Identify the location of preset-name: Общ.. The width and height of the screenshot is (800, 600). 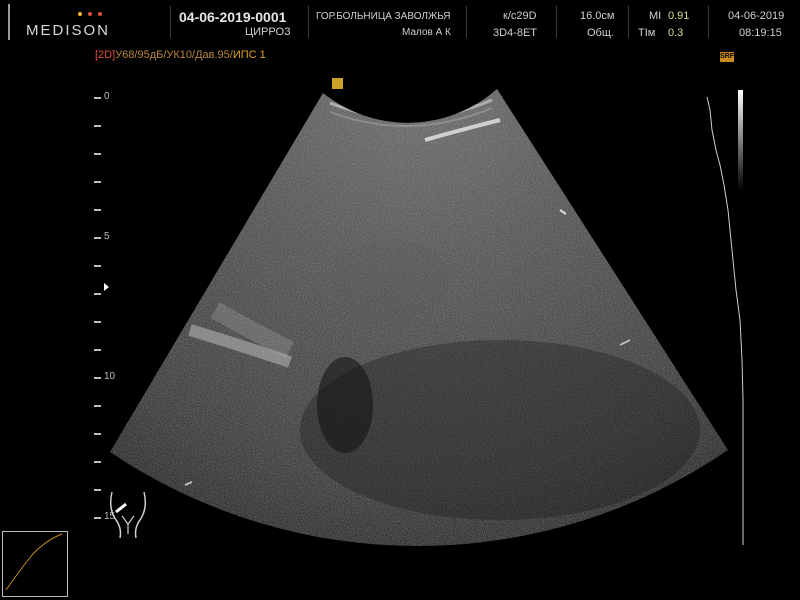
(600, 33).